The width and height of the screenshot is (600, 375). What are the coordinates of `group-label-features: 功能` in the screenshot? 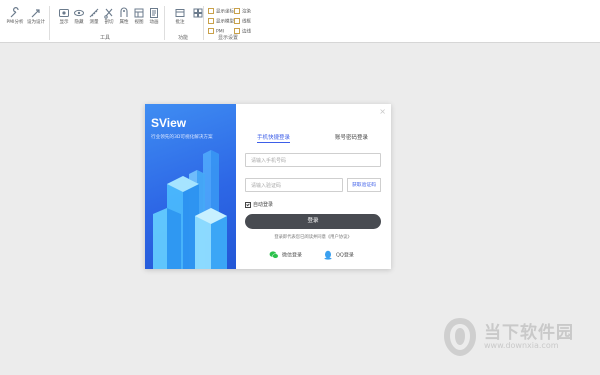 It's located at (183, 38).